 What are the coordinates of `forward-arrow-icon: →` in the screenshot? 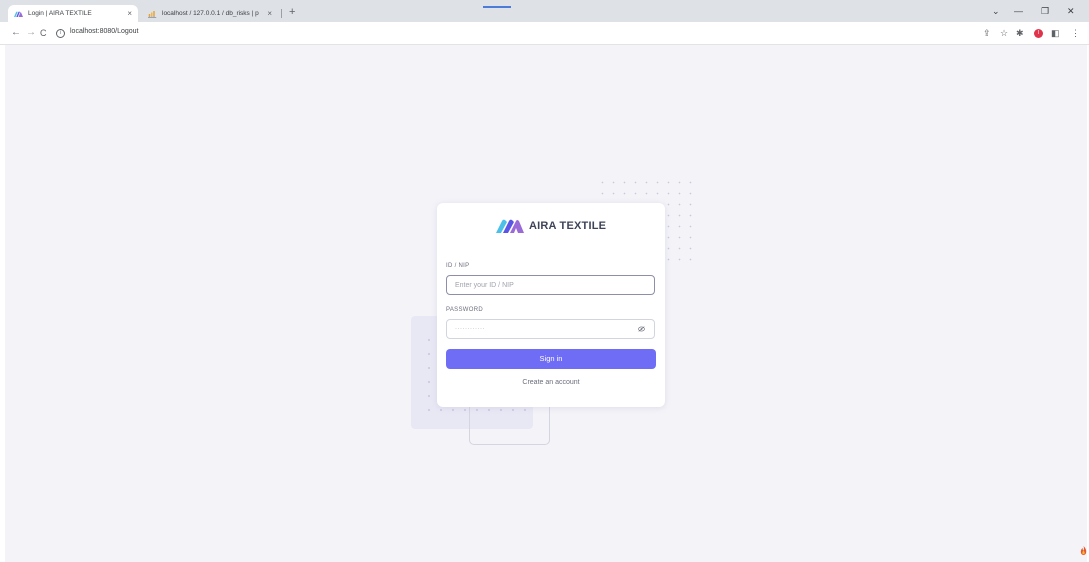 It's located at (31, 33).